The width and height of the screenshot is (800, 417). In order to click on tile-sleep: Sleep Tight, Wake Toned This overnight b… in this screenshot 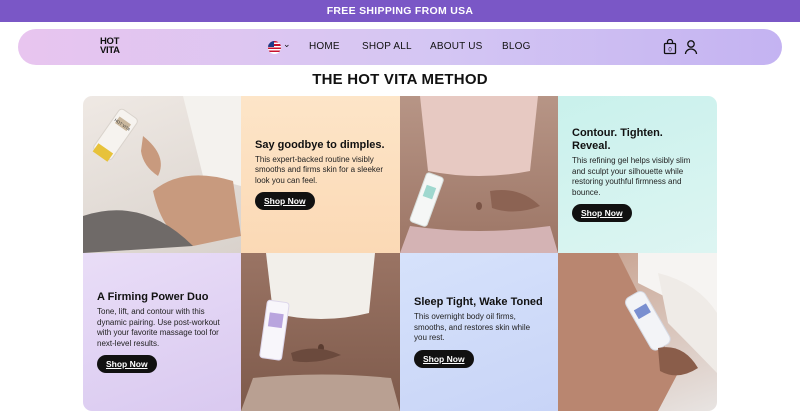, I will do `click(479, 332)`.